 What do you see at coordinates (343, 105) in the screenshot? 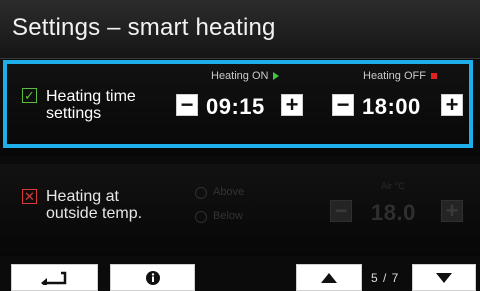
I see `heating-off-decrement-button: −` at bounding box center [343, 105].